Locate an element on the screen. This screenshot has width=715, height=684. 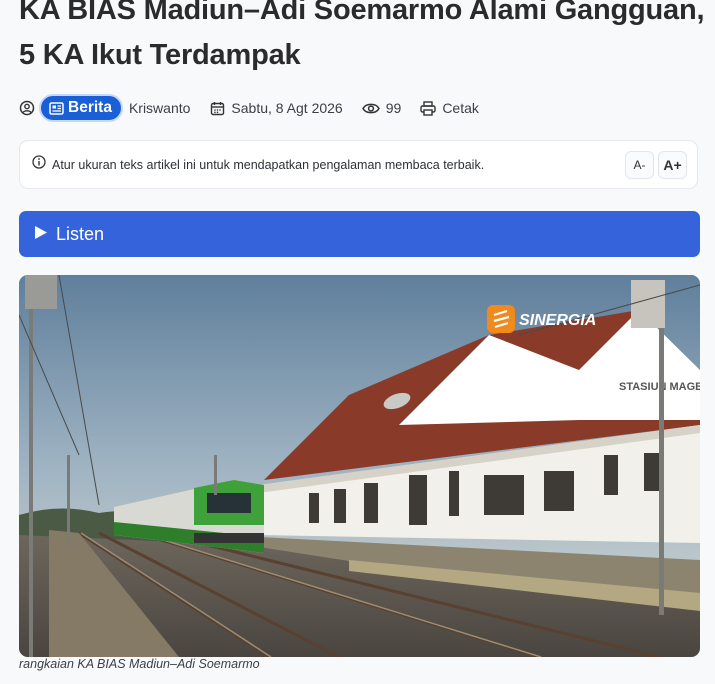
view-count: 99 is located at coordinates (393, 108).